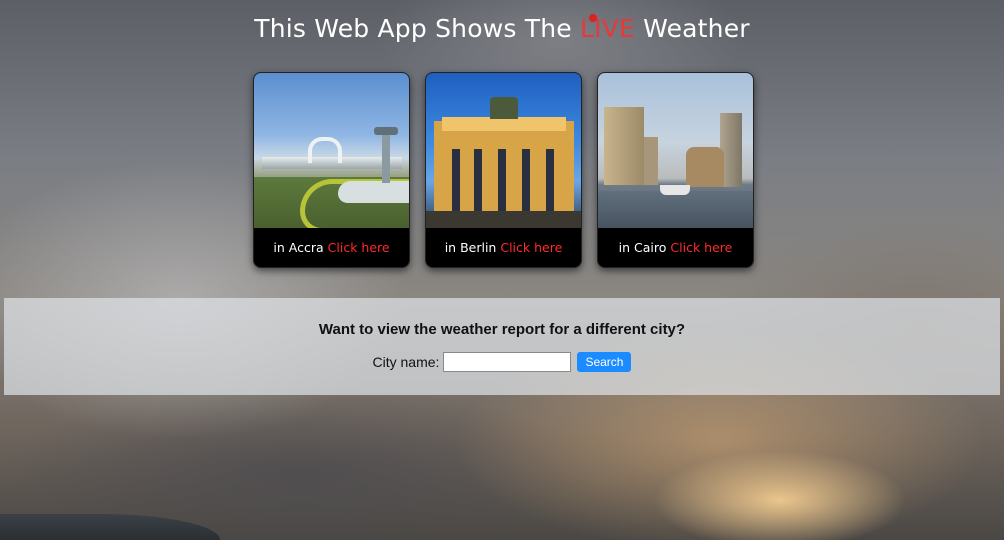  Describe the element at coordinates (331, 150) in the screenshot. I see `accra-image` at that location.